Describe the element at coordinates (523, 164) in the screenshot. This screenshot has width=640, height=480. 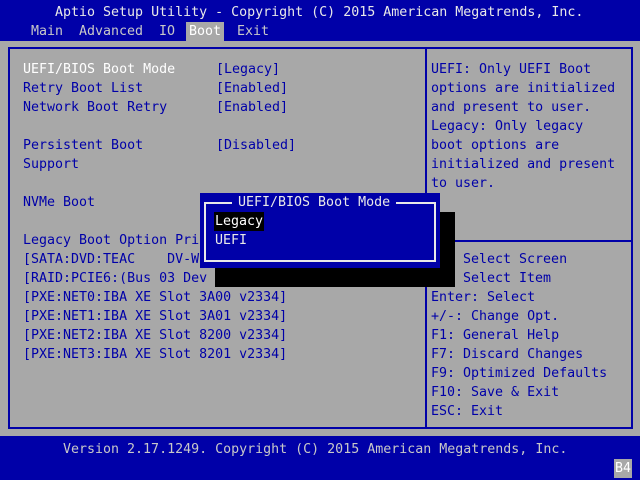
I see `help-text-line: initialized and present` at that location.